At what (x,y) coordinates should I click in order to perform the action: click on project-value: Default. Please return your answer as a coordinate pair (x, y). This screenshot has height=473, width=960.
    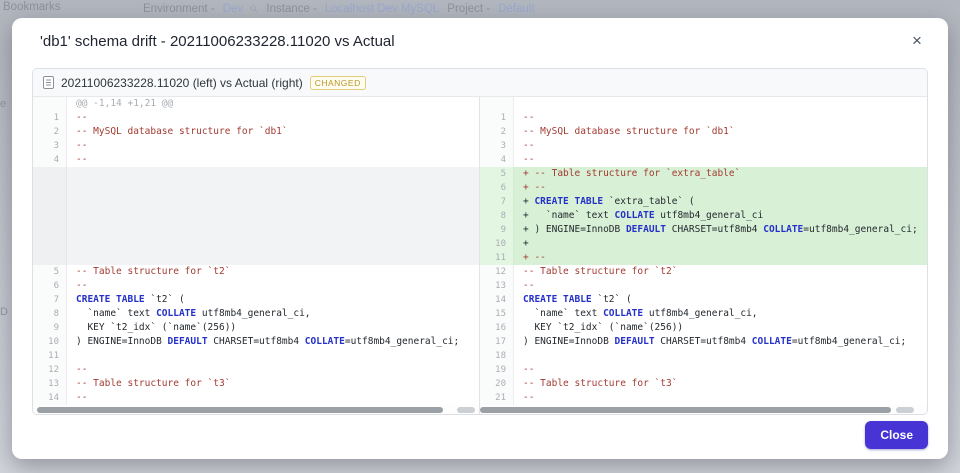
    Looking at the image, I should click on (516, 9).